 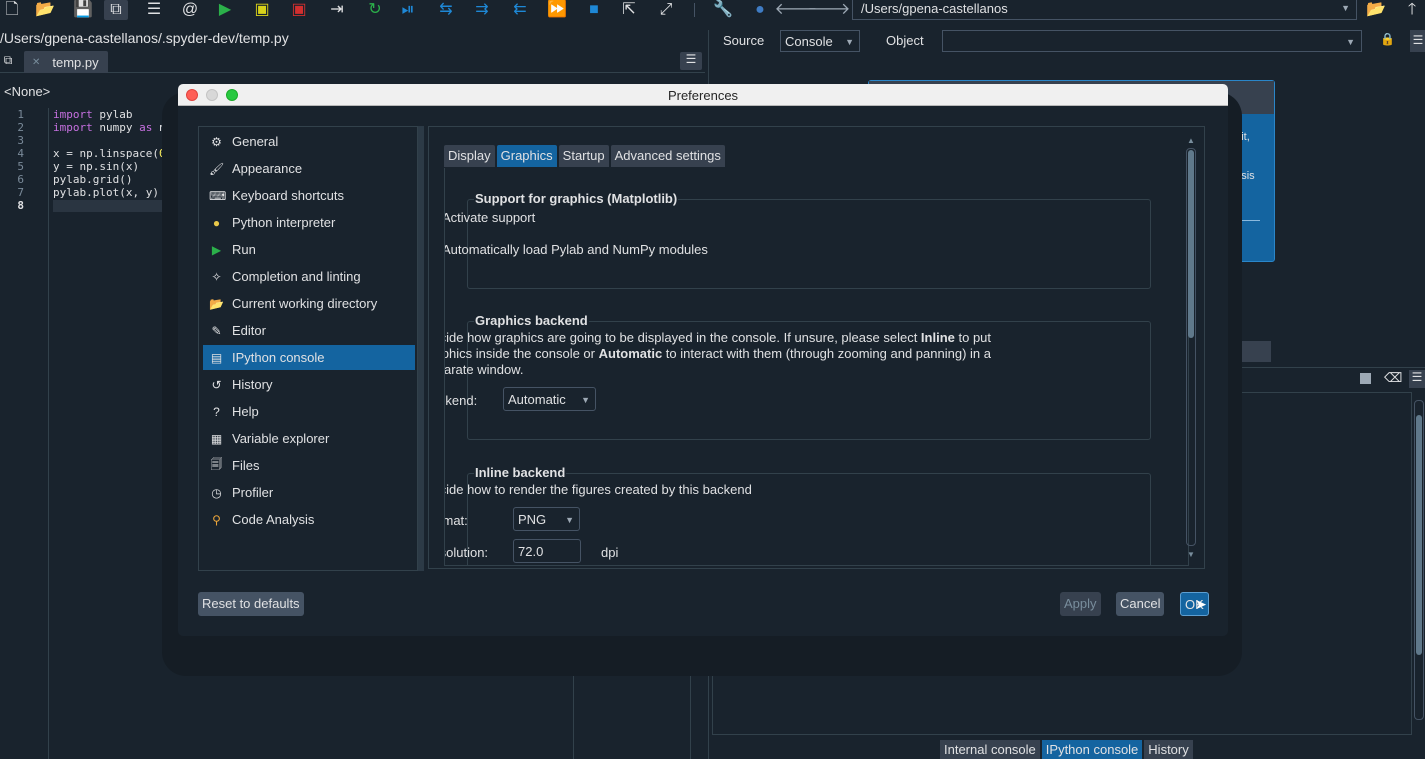 What do you see at coordinates (546, 519) in the screenshot?
I see `format-select: PNG ▼` at bounding box center [546, 519].